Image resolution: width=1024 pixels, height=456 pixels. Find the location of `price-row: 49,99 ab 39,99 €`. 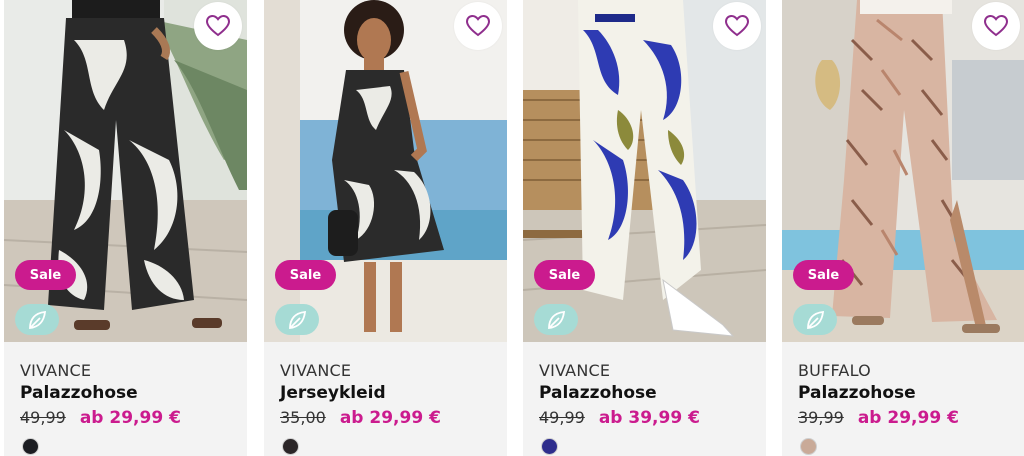

price-row: 49,99 ab 39,99 € is located at coordinates (619, 418).